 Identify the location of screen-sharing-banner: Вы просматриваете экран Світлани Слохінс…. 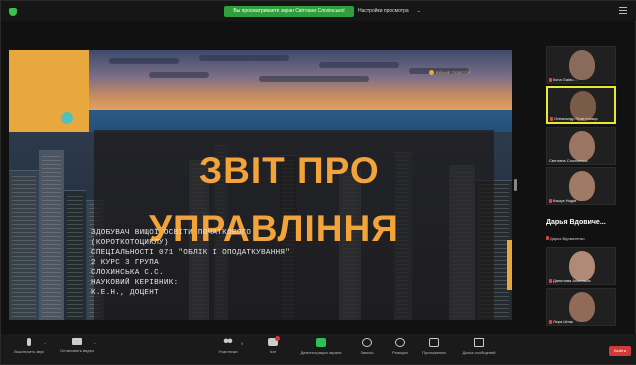
(289, 11).